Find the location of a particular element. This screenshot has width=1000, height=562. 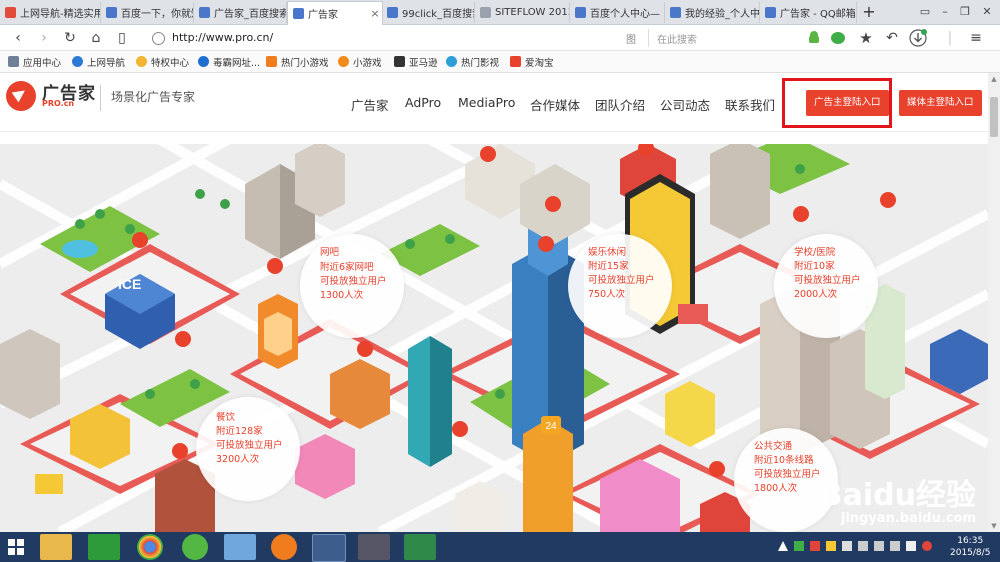

new-tab-button: + is located at coordinates (869, 12).